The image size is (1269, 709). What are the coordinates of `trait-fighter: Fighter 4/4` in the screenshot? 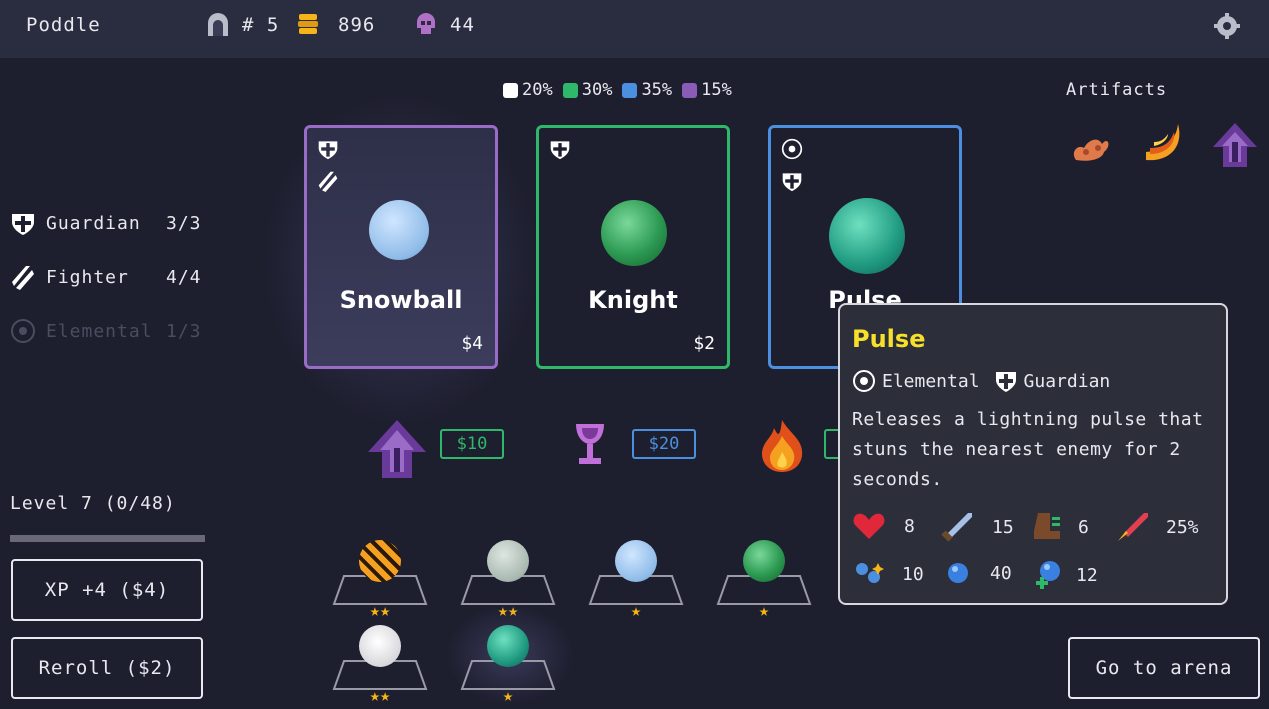 It's located at (106, 277).